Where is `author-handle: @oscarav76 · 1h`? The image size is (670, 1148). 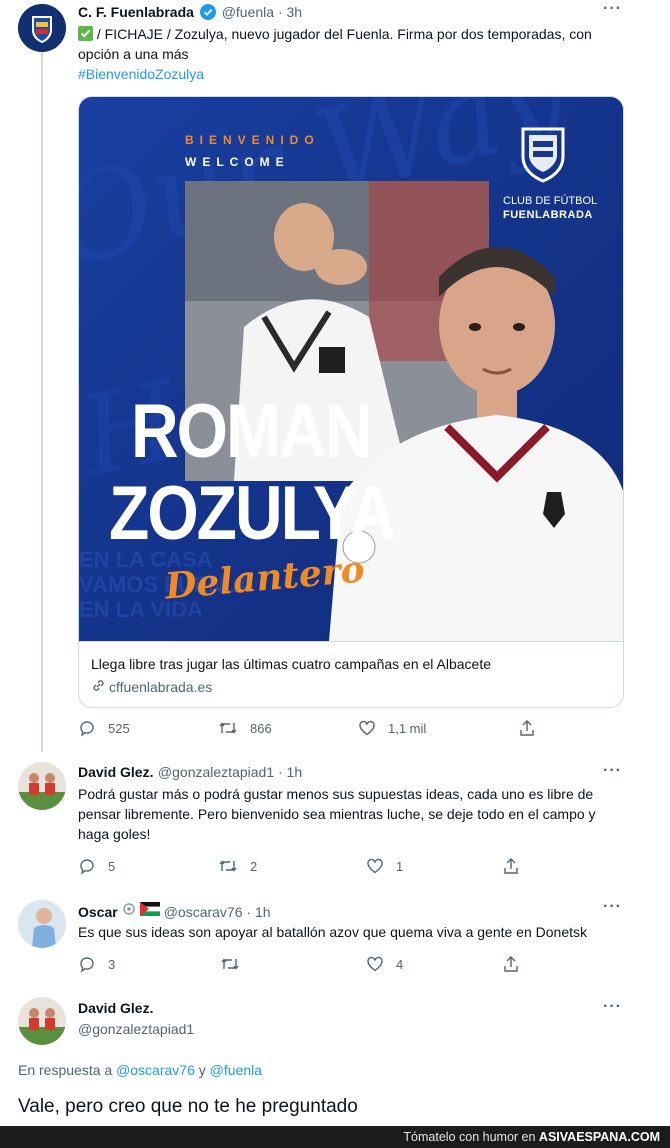 author-handle: @oscarav76 · 1h is located at coordinates (217, 912).